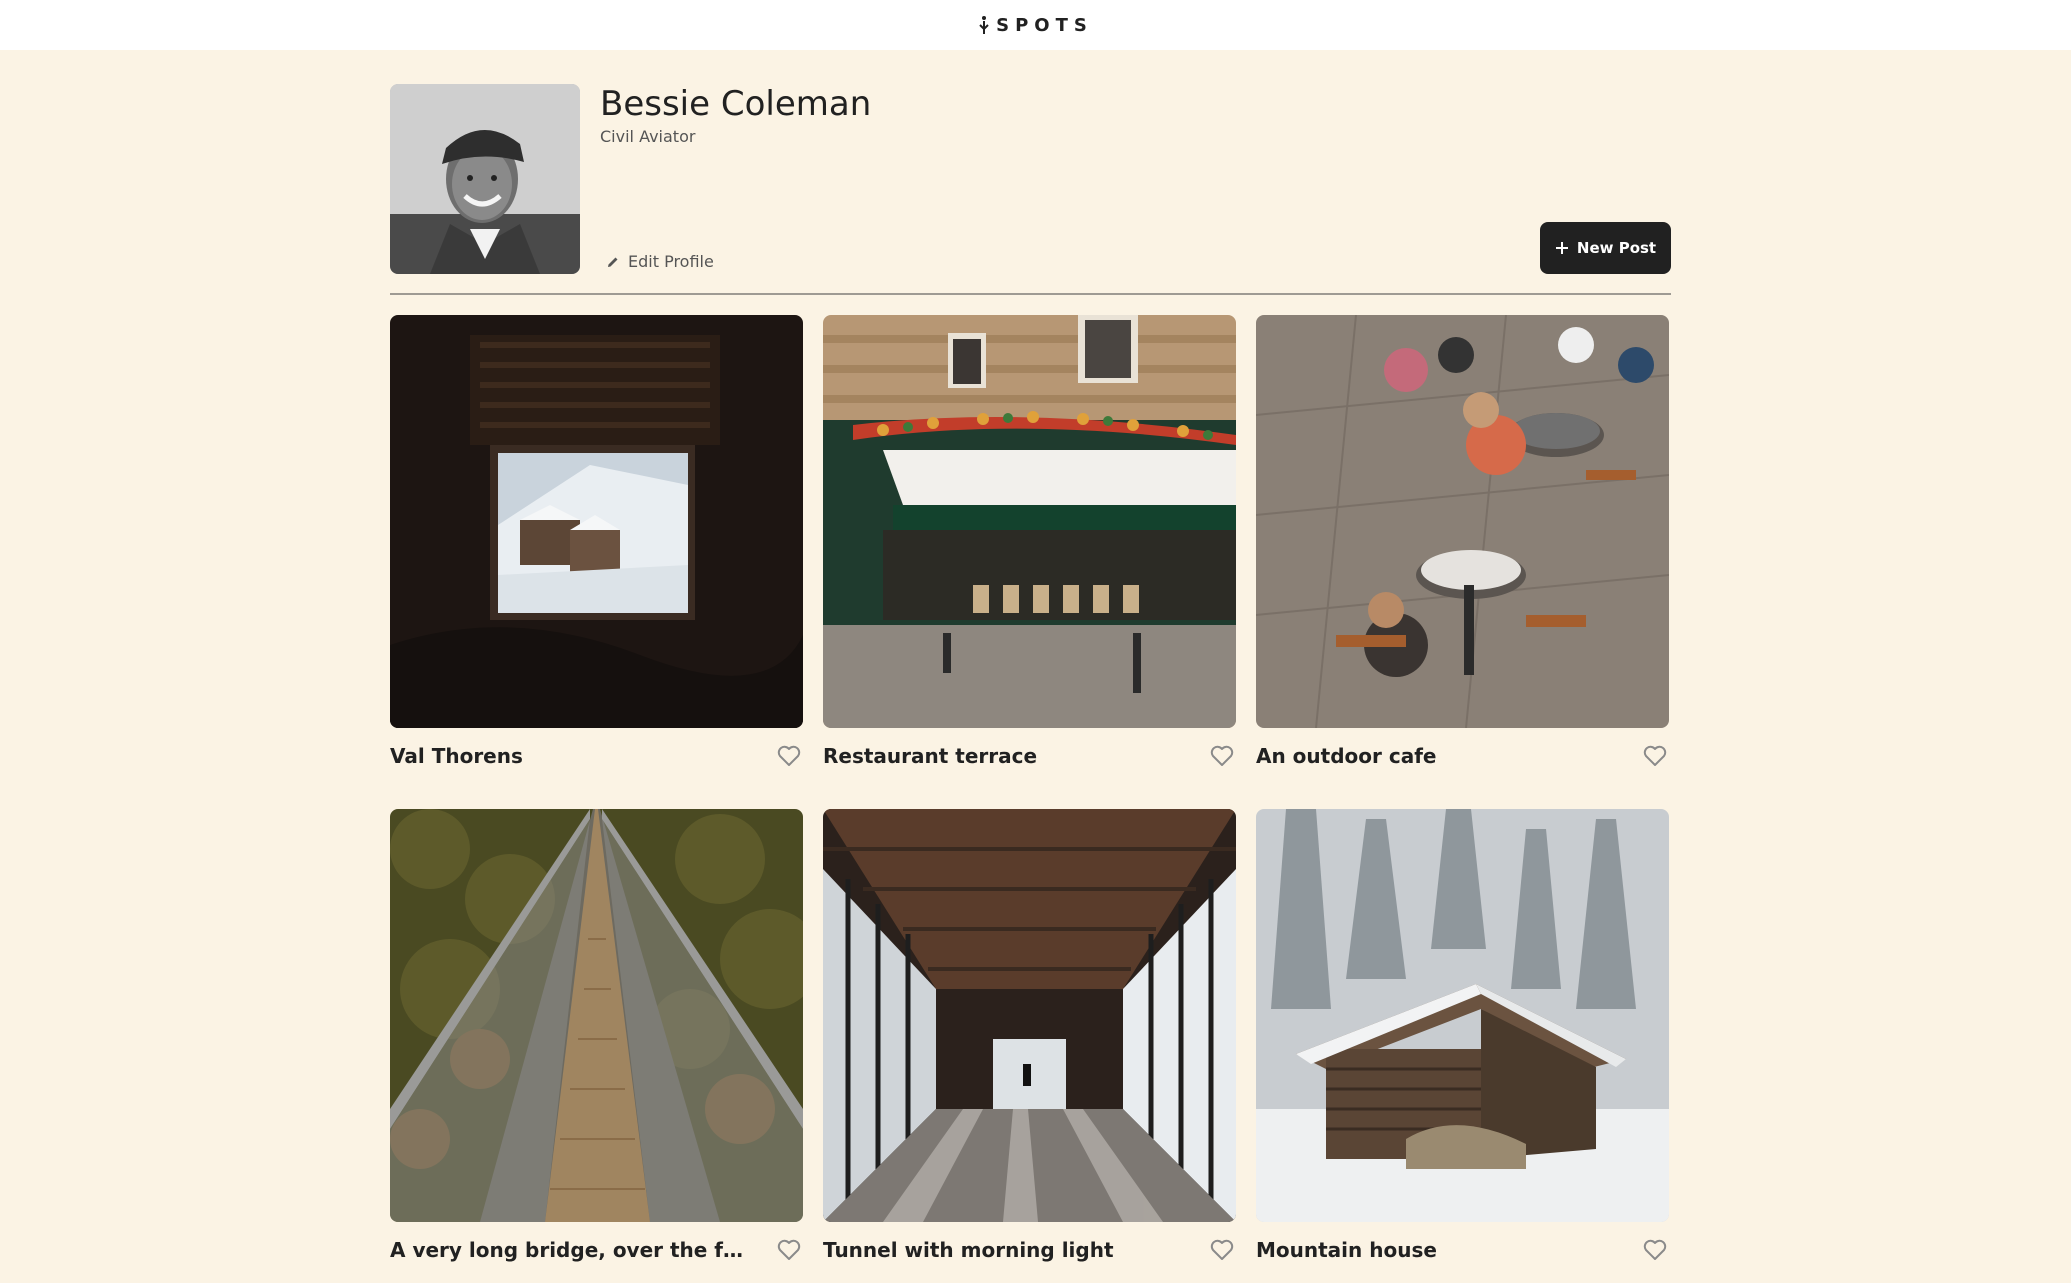 This screenshot has height=1283, width=2071. What do you see at coordinates (671, 261) in the screenshot?
I see `edit-profile-label: Edit Profile` at bounding box center [671, 261].